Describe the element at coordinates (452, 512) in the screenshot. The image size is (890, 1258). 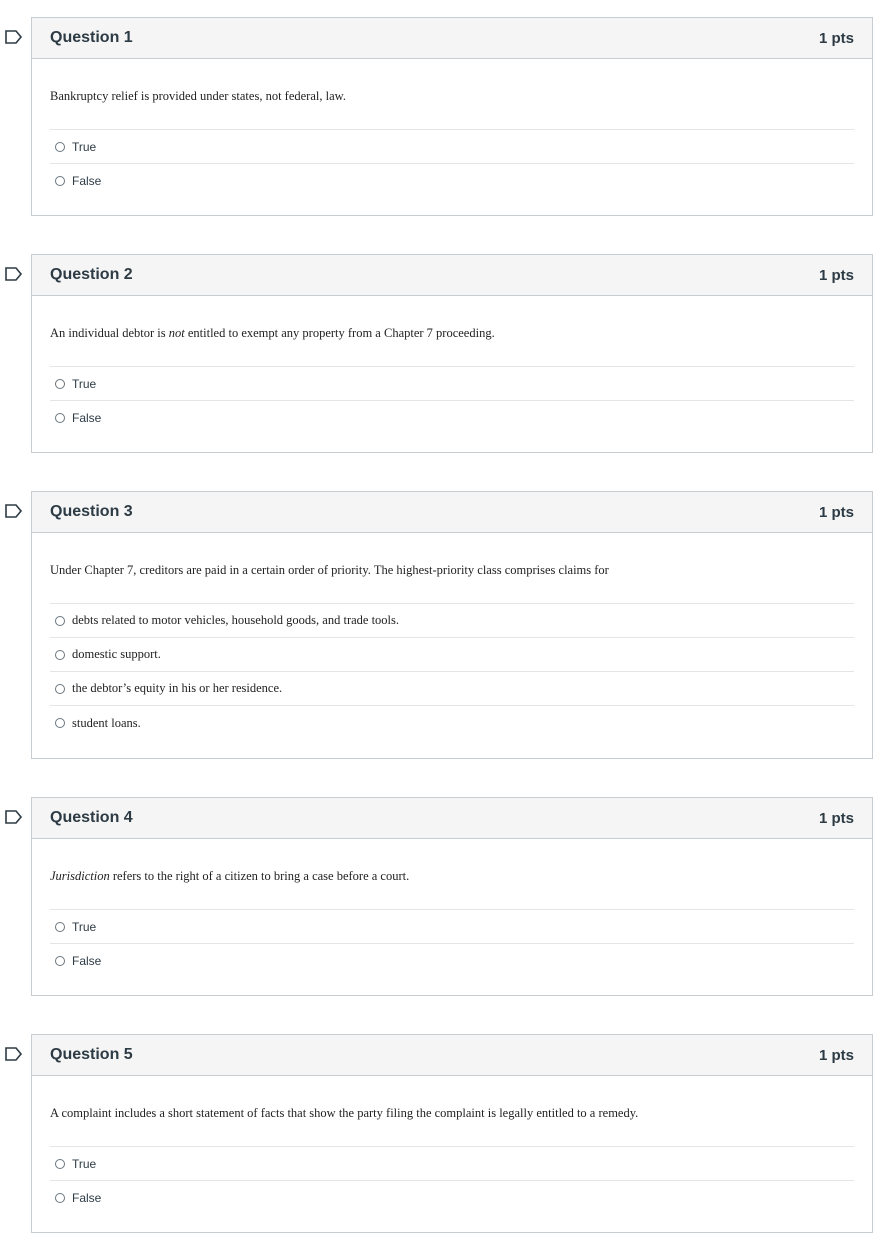
I see `question-header: Question 3 1 pts` at that location.